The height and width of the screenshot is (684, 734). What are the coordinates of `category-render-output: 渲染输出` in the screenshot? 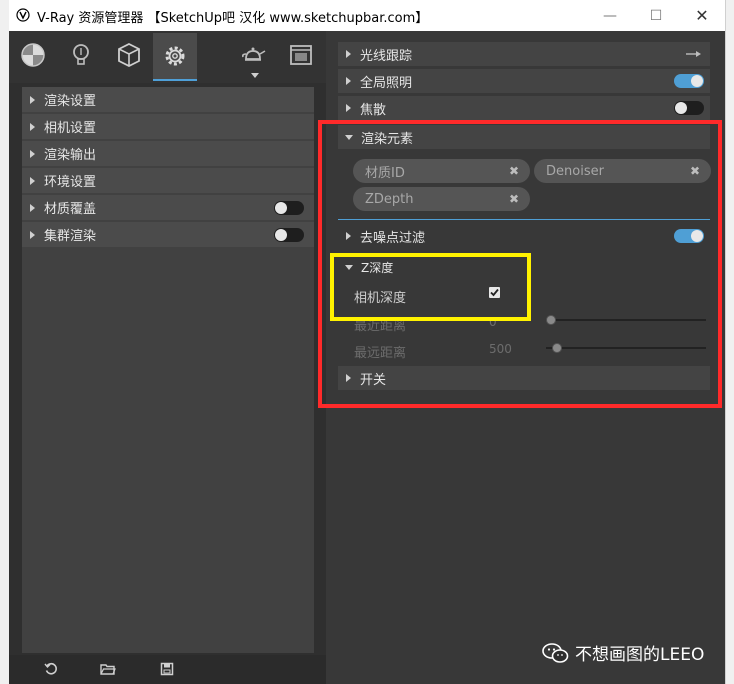 It's located at (168, 153).